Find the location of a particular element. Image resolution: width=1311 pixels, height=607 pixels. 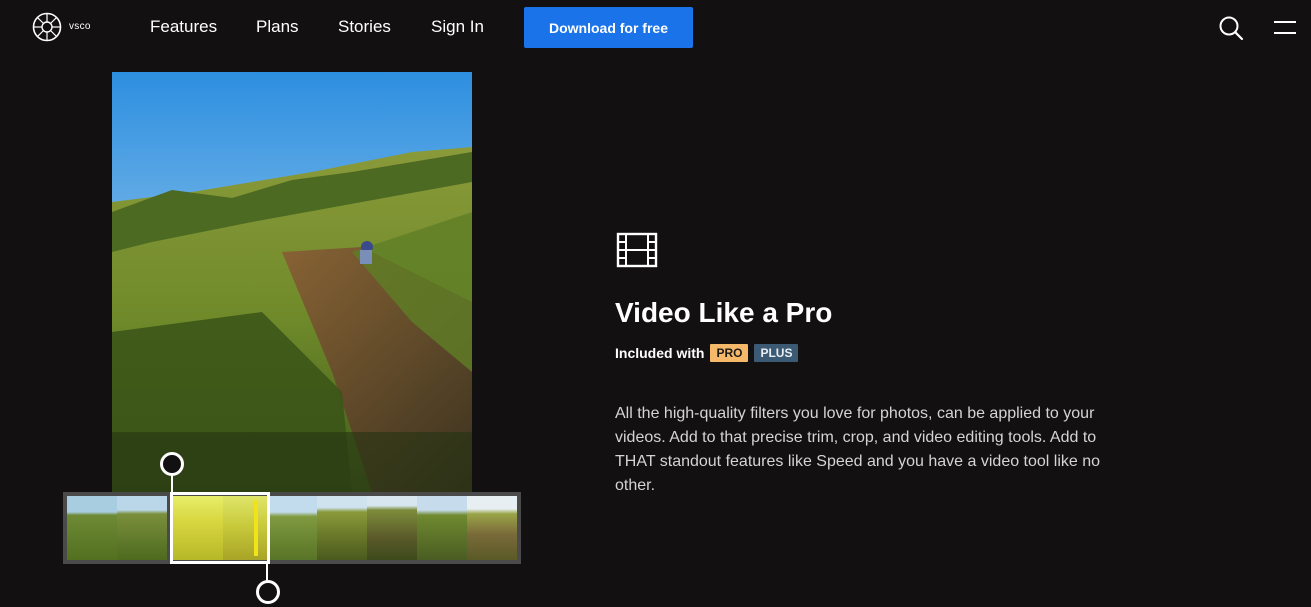

trim-selection is located at coordinates (220, 528).